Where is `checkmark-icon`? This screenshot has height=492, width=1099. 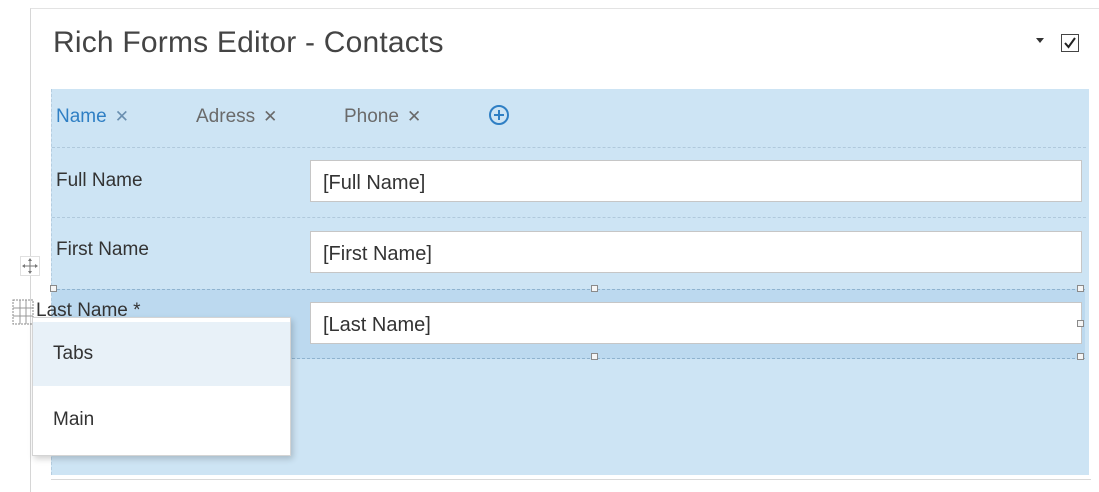 checkmark-icon is located at coordinates (1070, 43).